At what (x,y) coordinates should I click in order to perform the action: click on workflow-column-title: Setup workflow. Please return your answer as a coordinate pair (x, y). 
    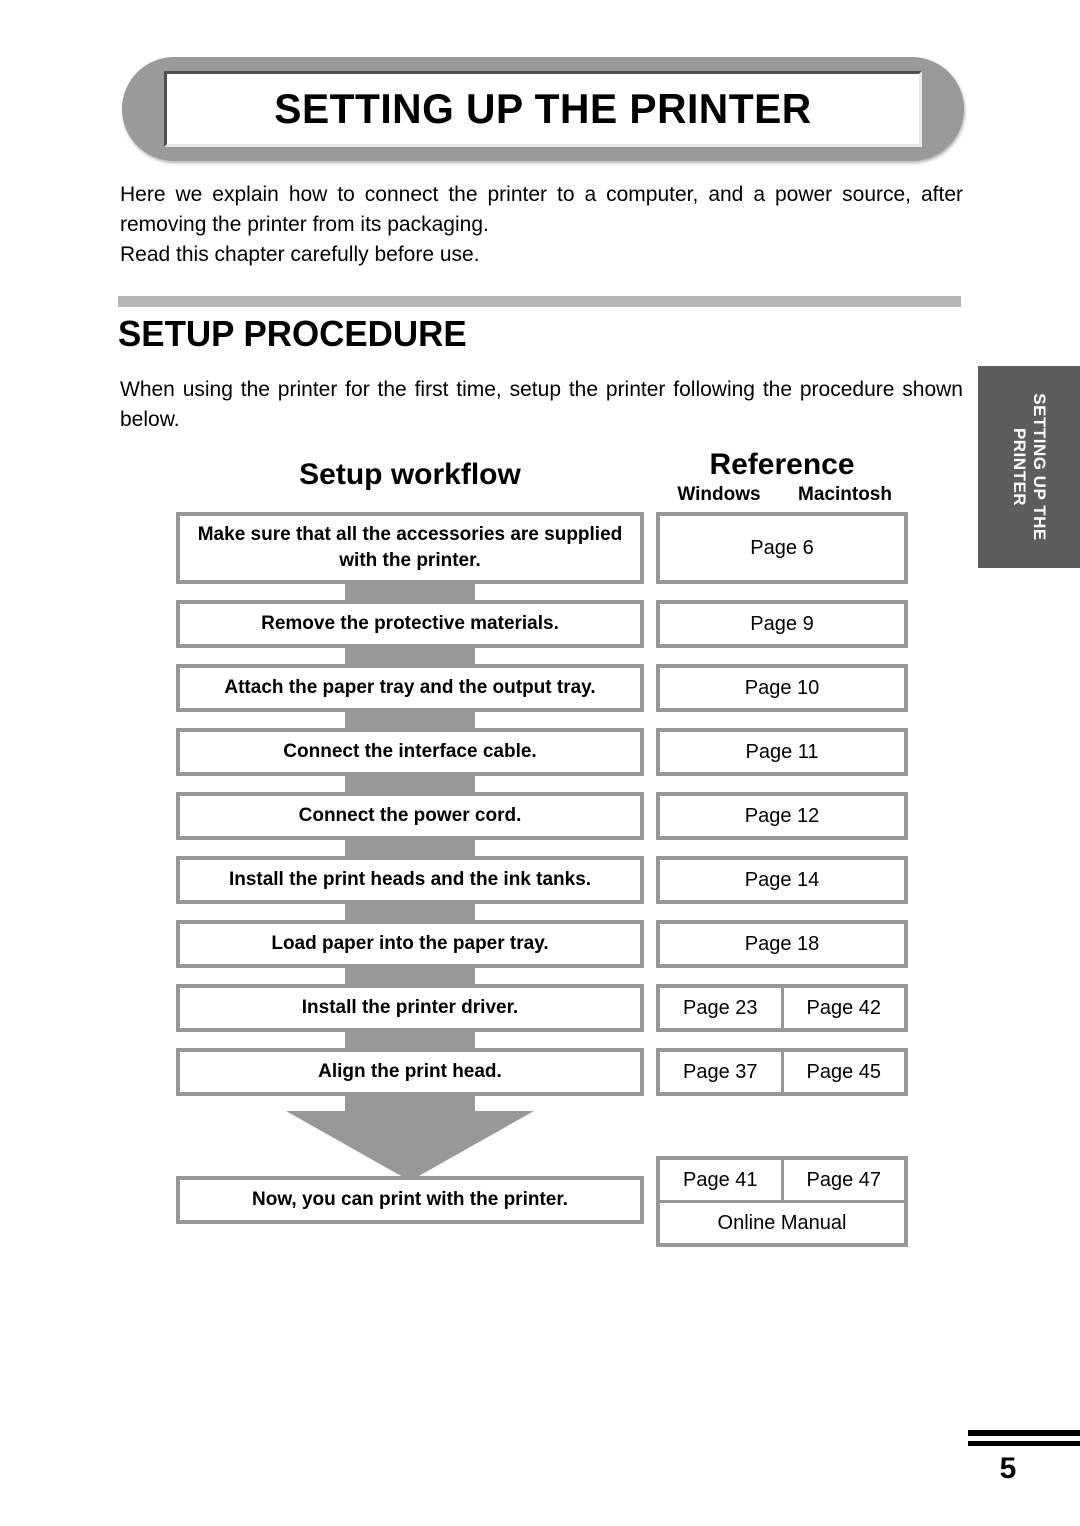
    Looking at the image, I should click on (410, 474).